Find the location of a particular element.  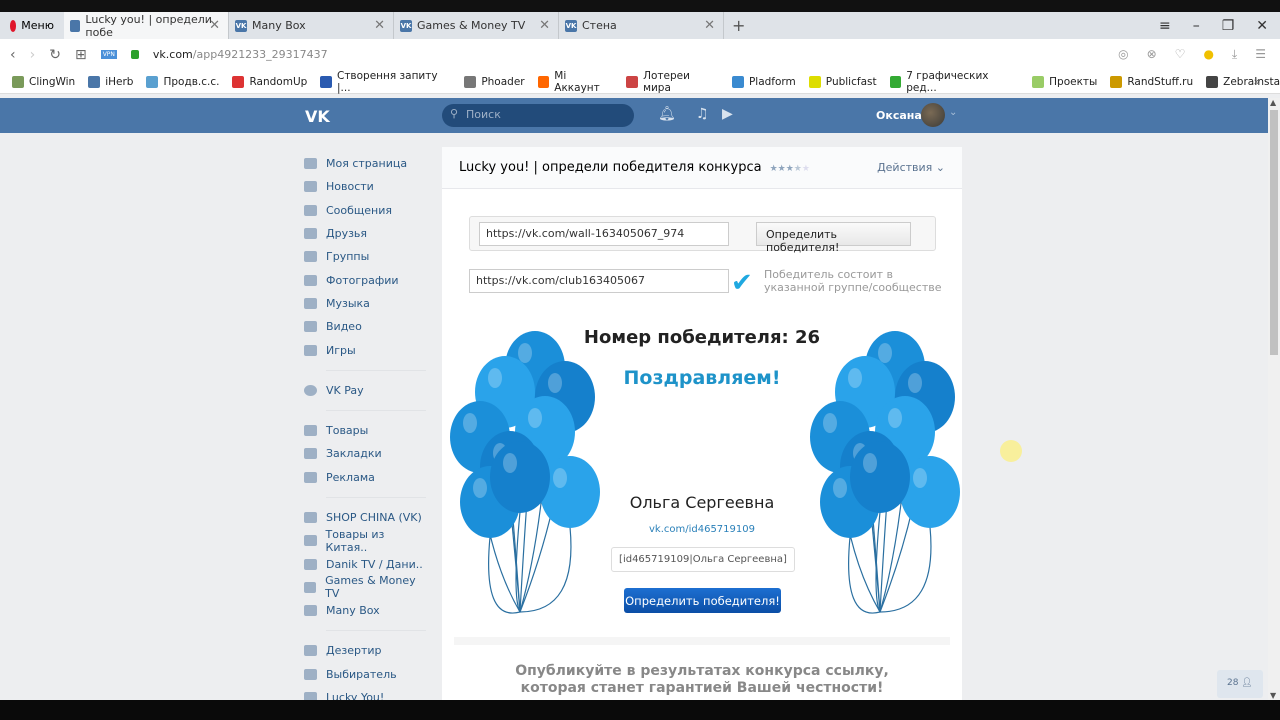

tab-lucky-you: Lucky you! | определи побе ✕ is located at coordinates (146, 25).